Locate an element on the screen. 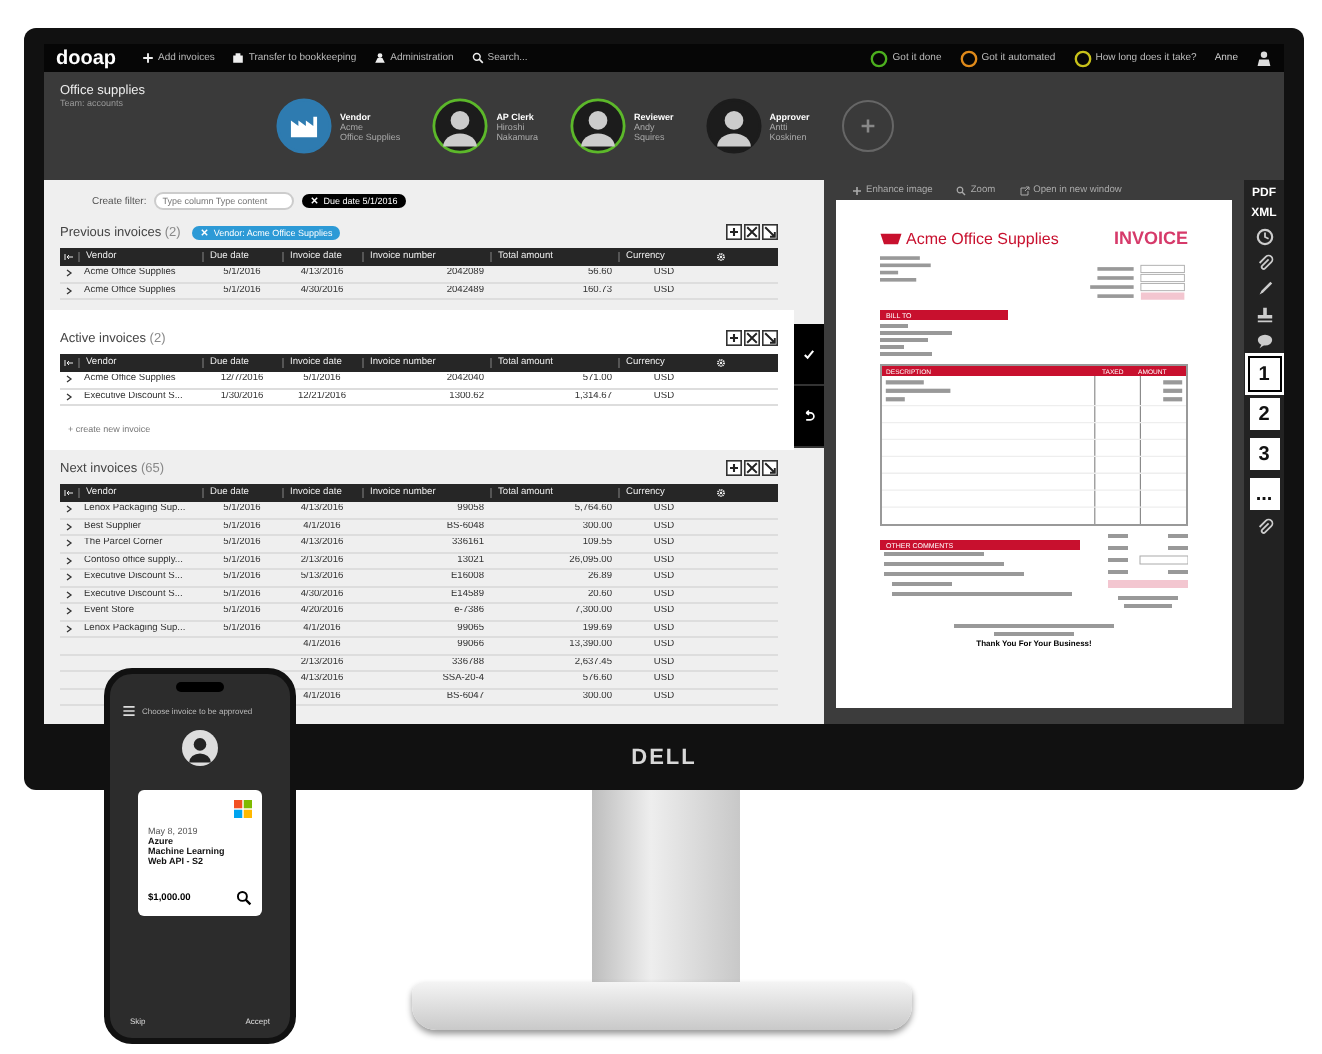 The image size is (1322, 1054). user-icon is located at coordinates (1264, 58).